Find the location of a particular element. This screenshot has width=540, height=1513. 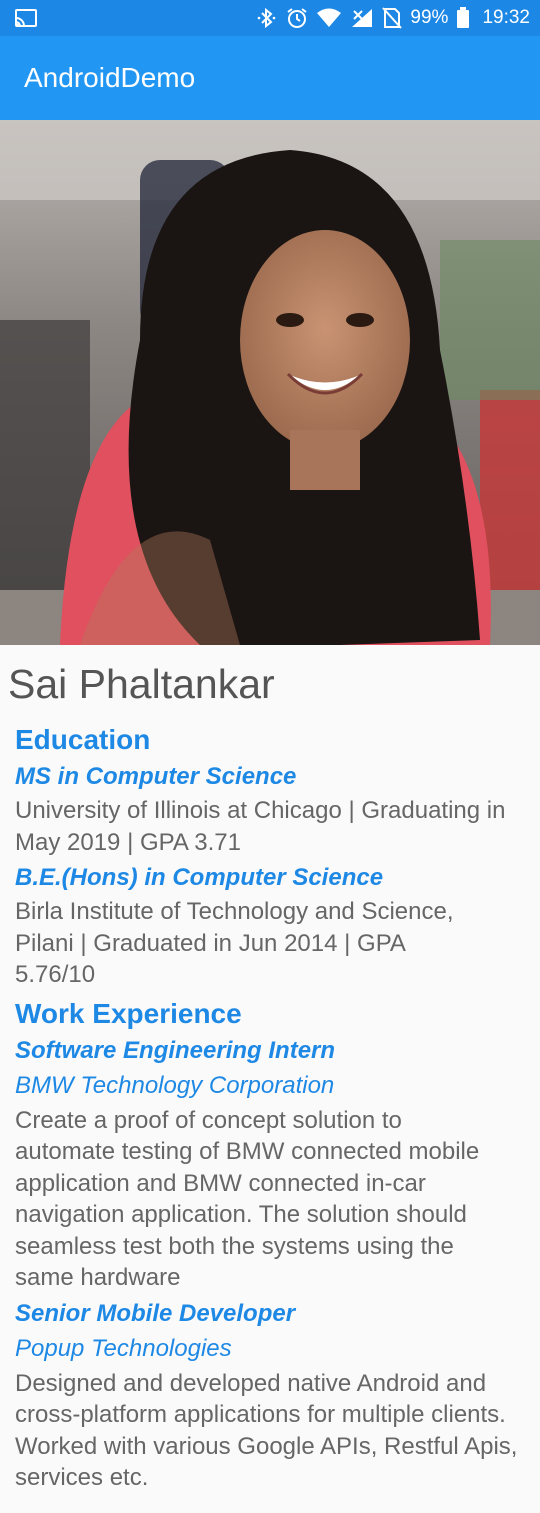

wifi-icon is located at coordinates (329, 18).